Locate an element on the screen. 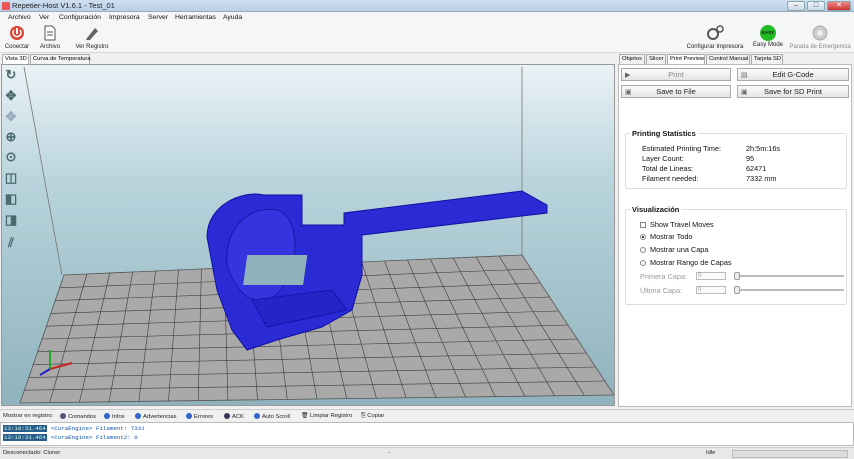 This screenshot has height=459, width=854. easy-mode-icon: EASY is located at coordinates (768, 33).